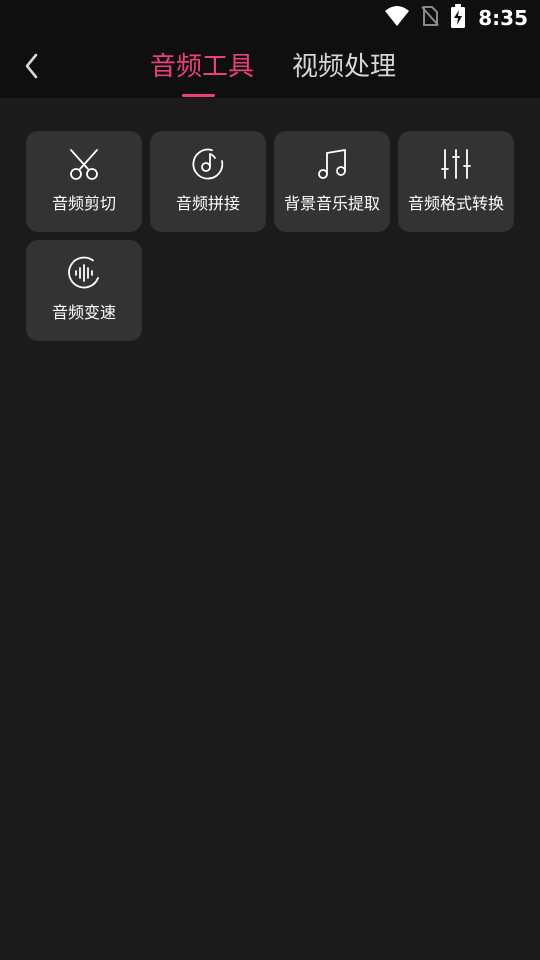  What do you see at coordinates (344, 67) in the screenshot?
I see `tab-video-processing: 视频处理` at bounding box center [344, 67].